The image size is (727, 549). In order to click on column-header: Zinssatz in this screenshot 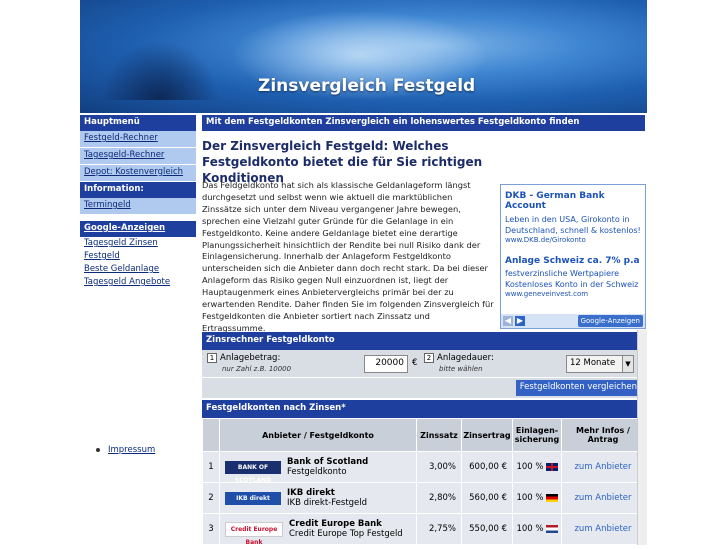, I will do `click(439, 435)`.